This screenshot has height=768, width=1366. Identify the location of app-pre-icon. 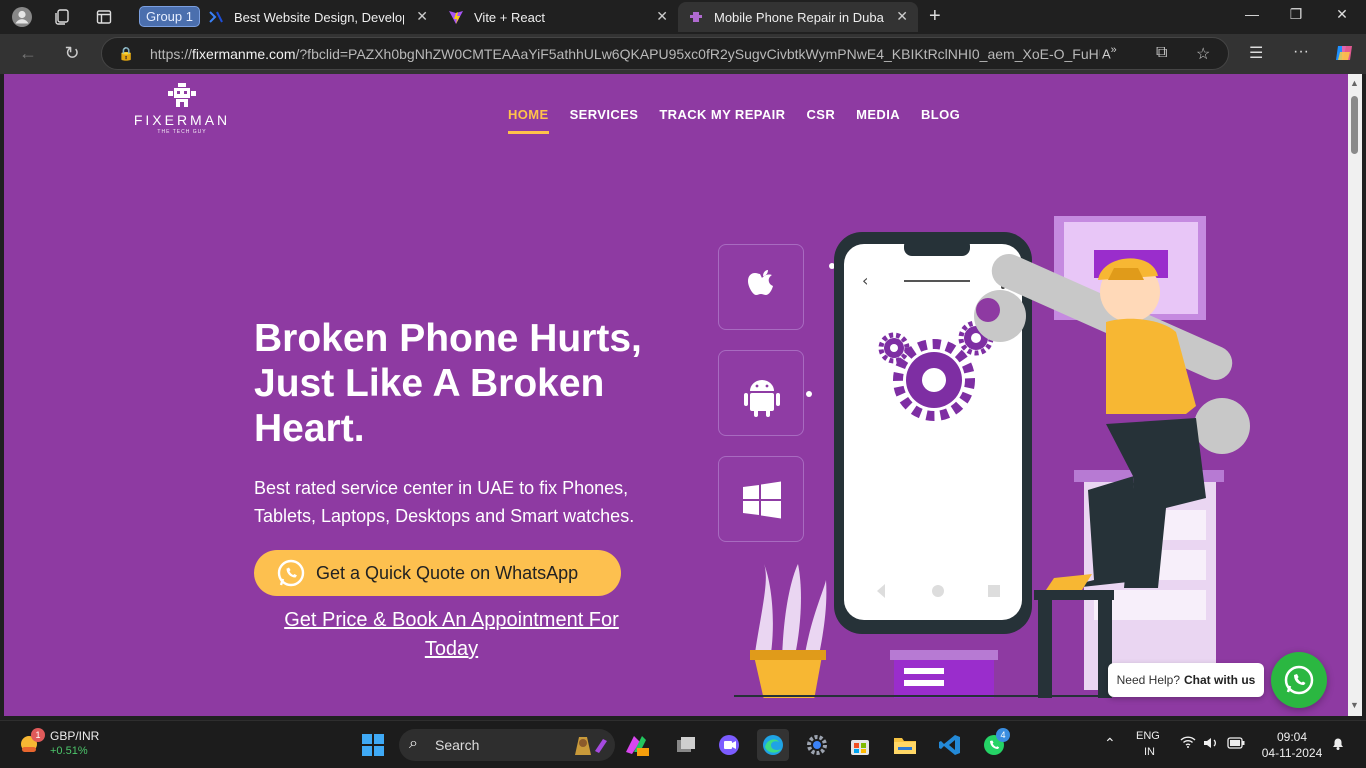
(636, 745).